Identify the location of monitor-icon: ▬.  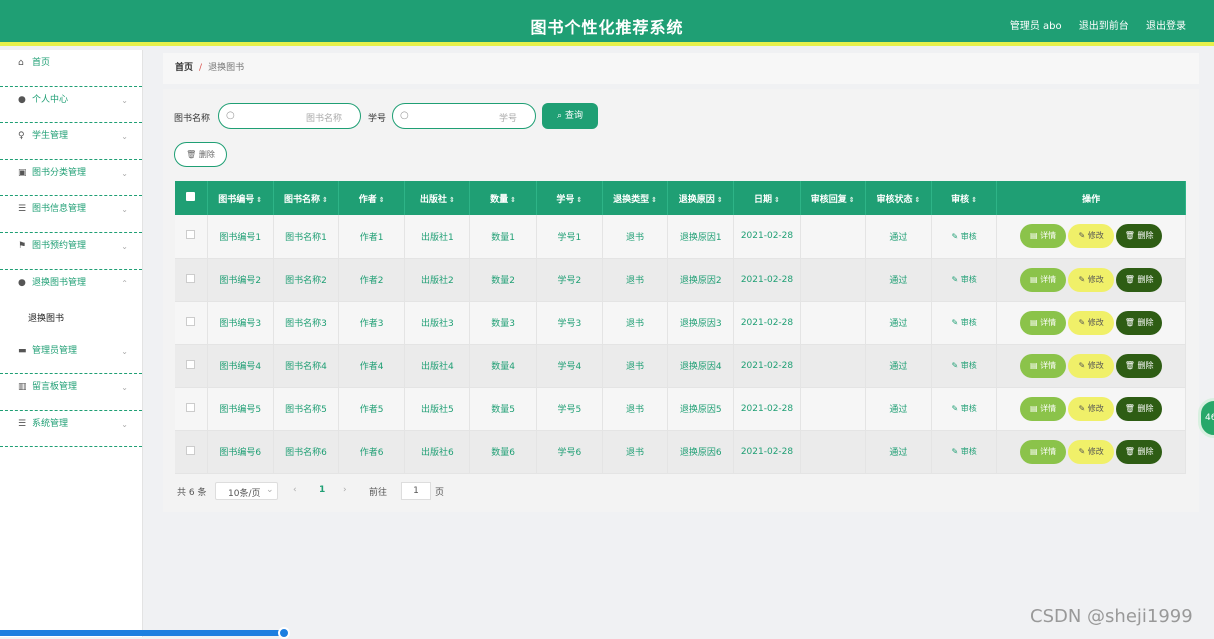
(22, 350).